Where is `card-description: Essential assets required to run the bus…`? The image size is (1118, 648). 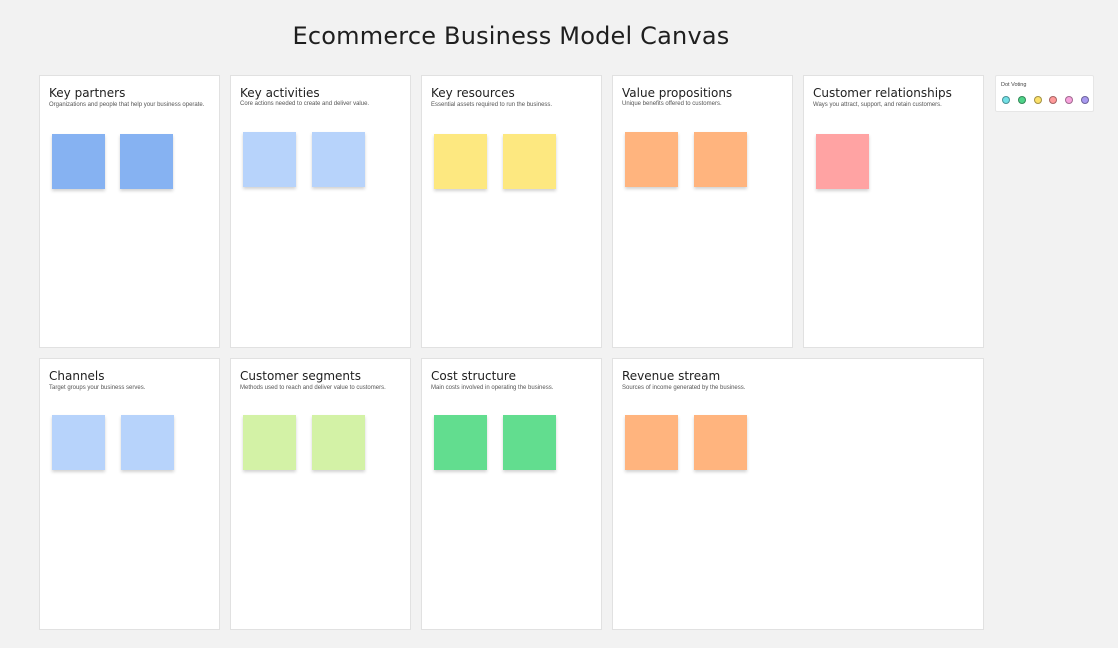 card-description: Essential assets required to run the bus… is located at coordinates (492, 105).